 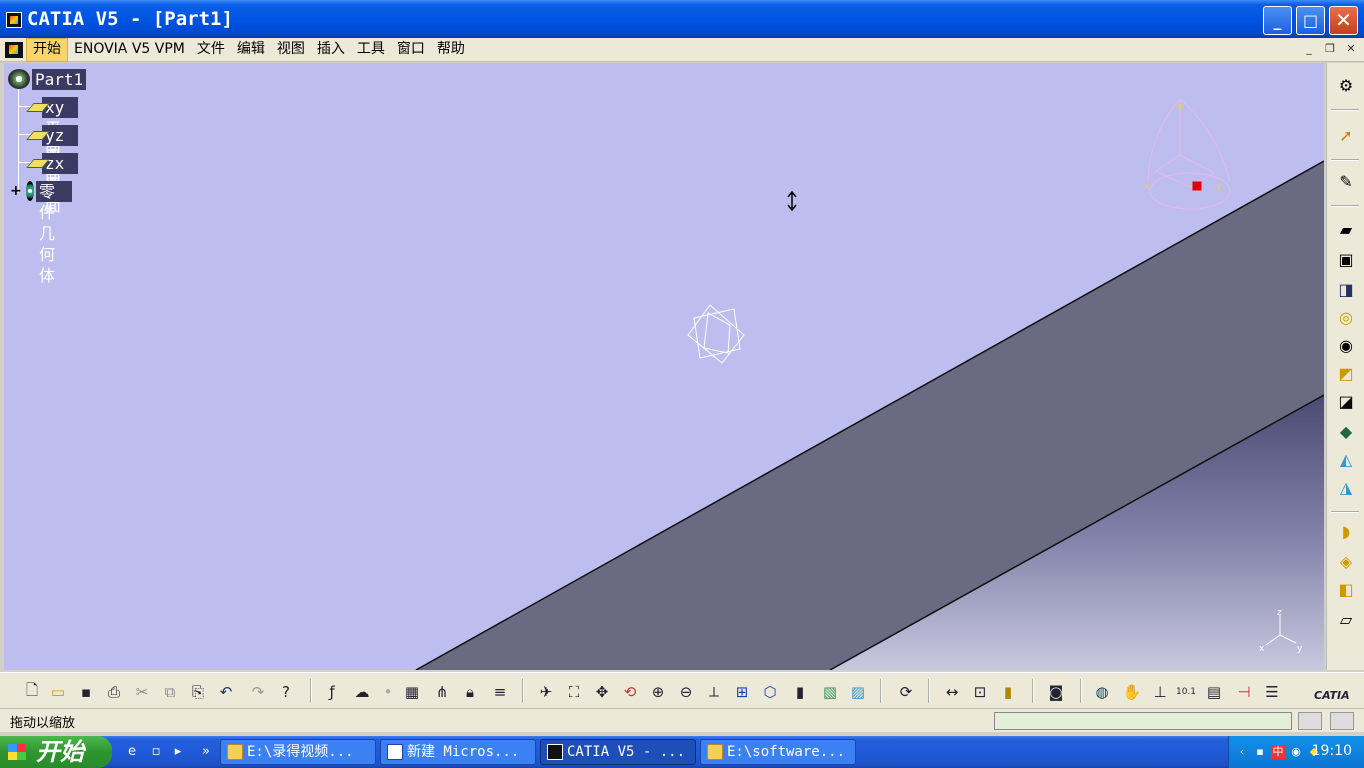 I want to click on quicklaunch-chevron: », so click(x=206, y=752).